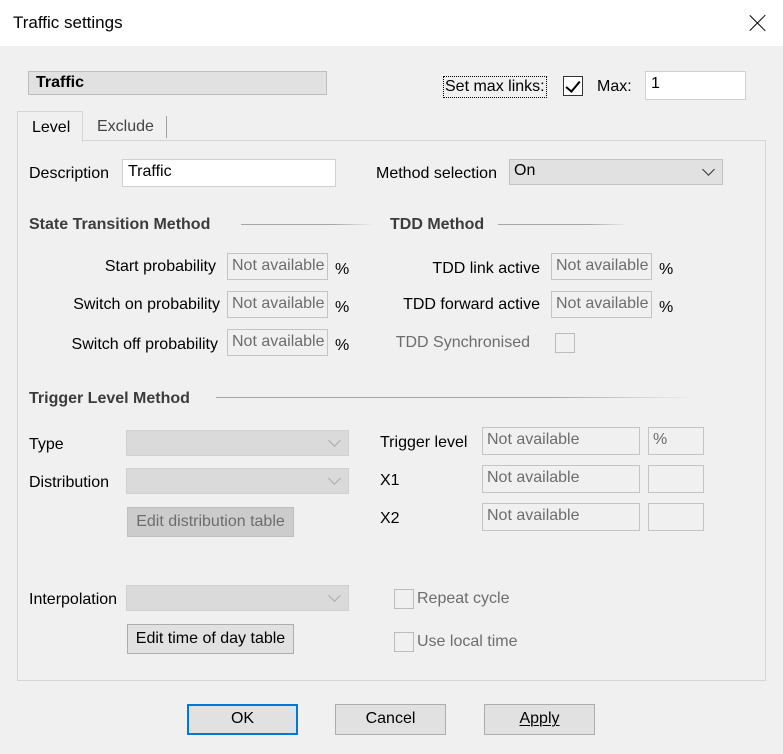  Describe the element at coordinates (437, 224) in the screenshot. I see `tdd-heading: TDD Method` at that location.